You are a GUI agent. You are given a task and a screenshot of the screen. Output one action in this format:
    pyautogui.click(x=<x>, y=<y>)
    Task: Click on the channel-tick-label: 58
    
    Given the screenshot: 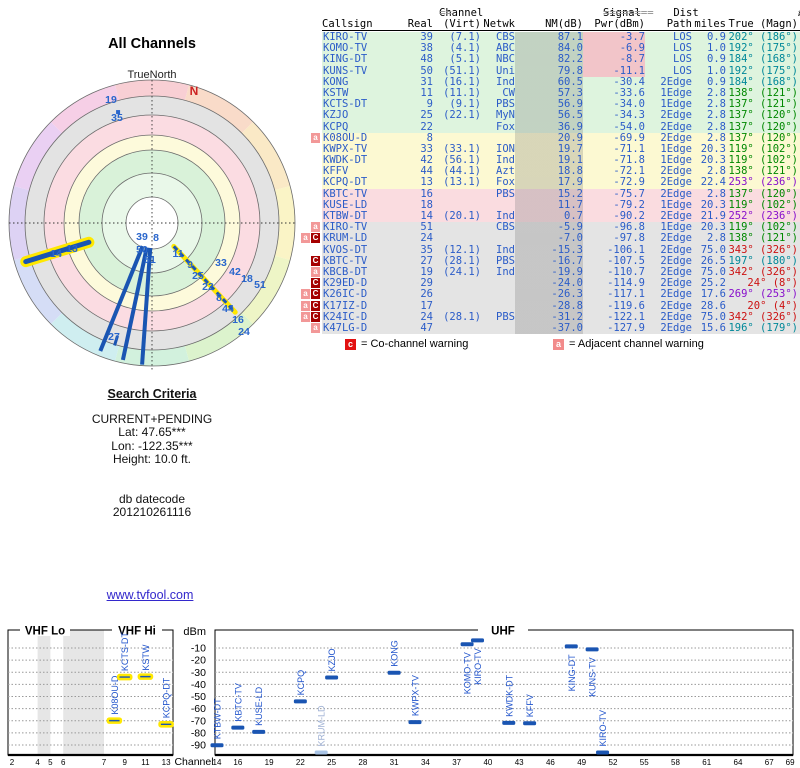 What is the action you would take?
    pyautogui.click(x=675, y=762)
    